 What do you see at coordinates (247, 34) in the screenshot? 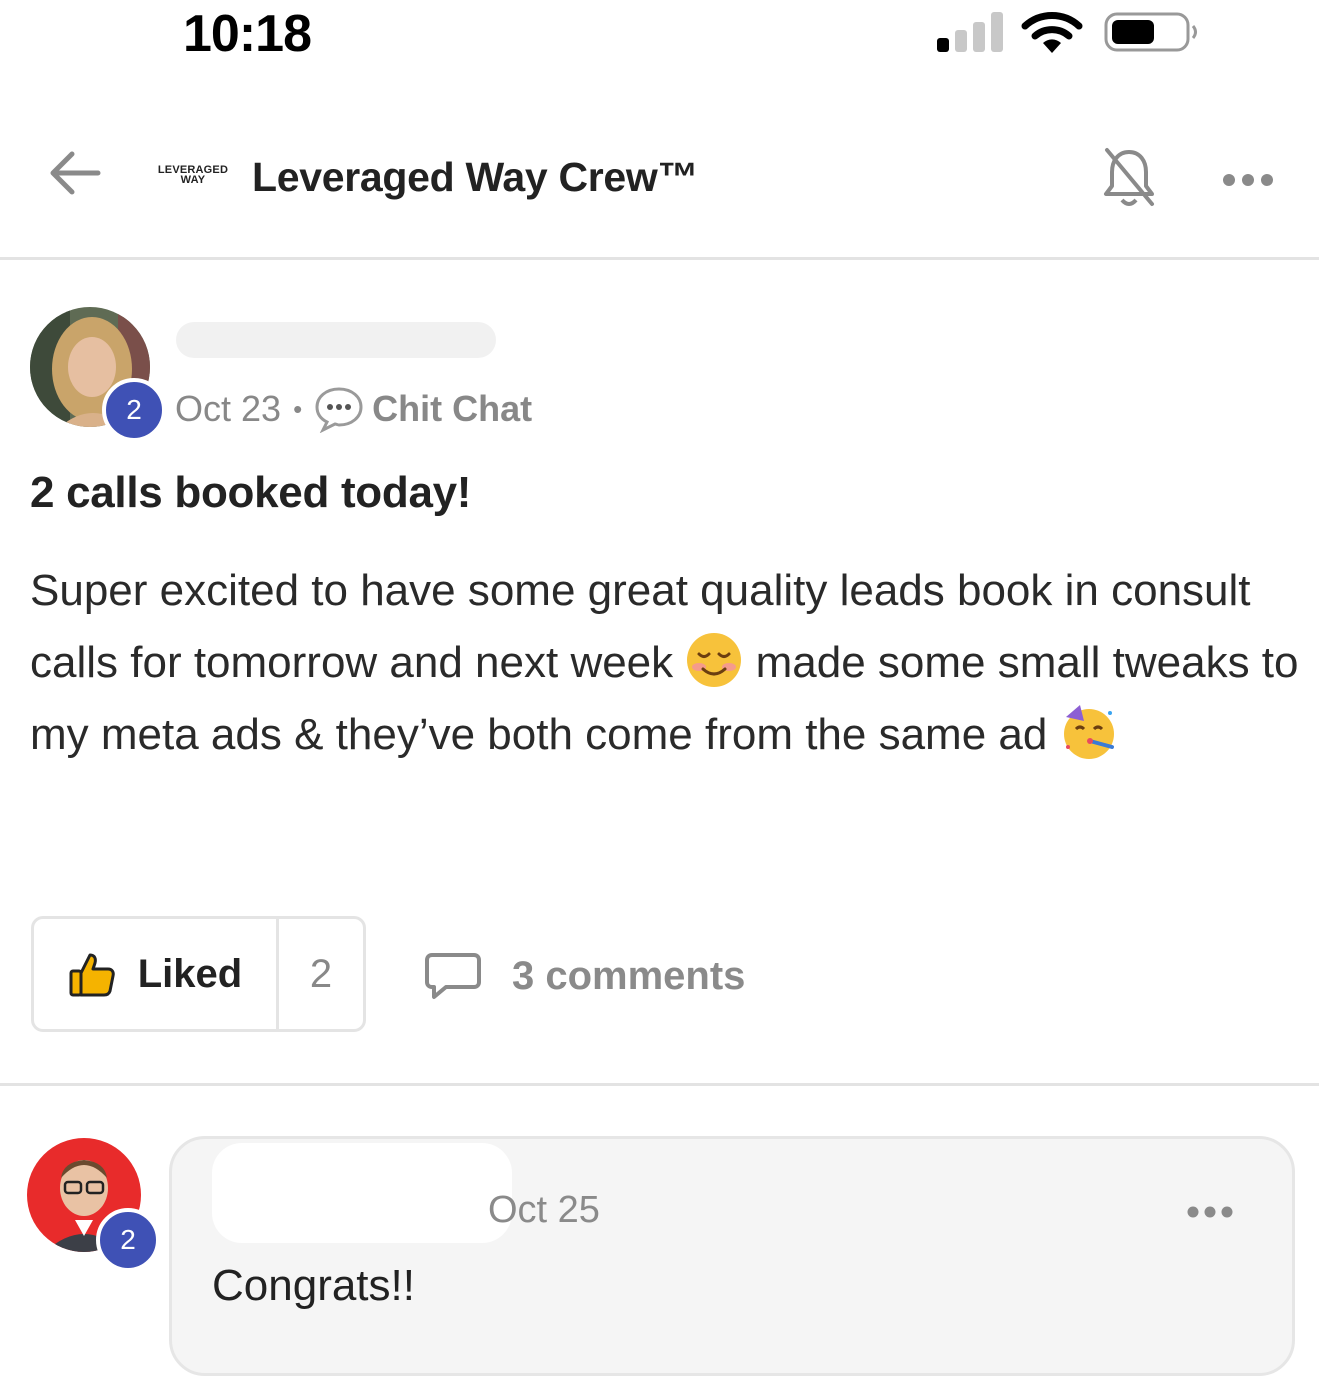
I see `status-time: 10:18` at bounding box center [247, 34].